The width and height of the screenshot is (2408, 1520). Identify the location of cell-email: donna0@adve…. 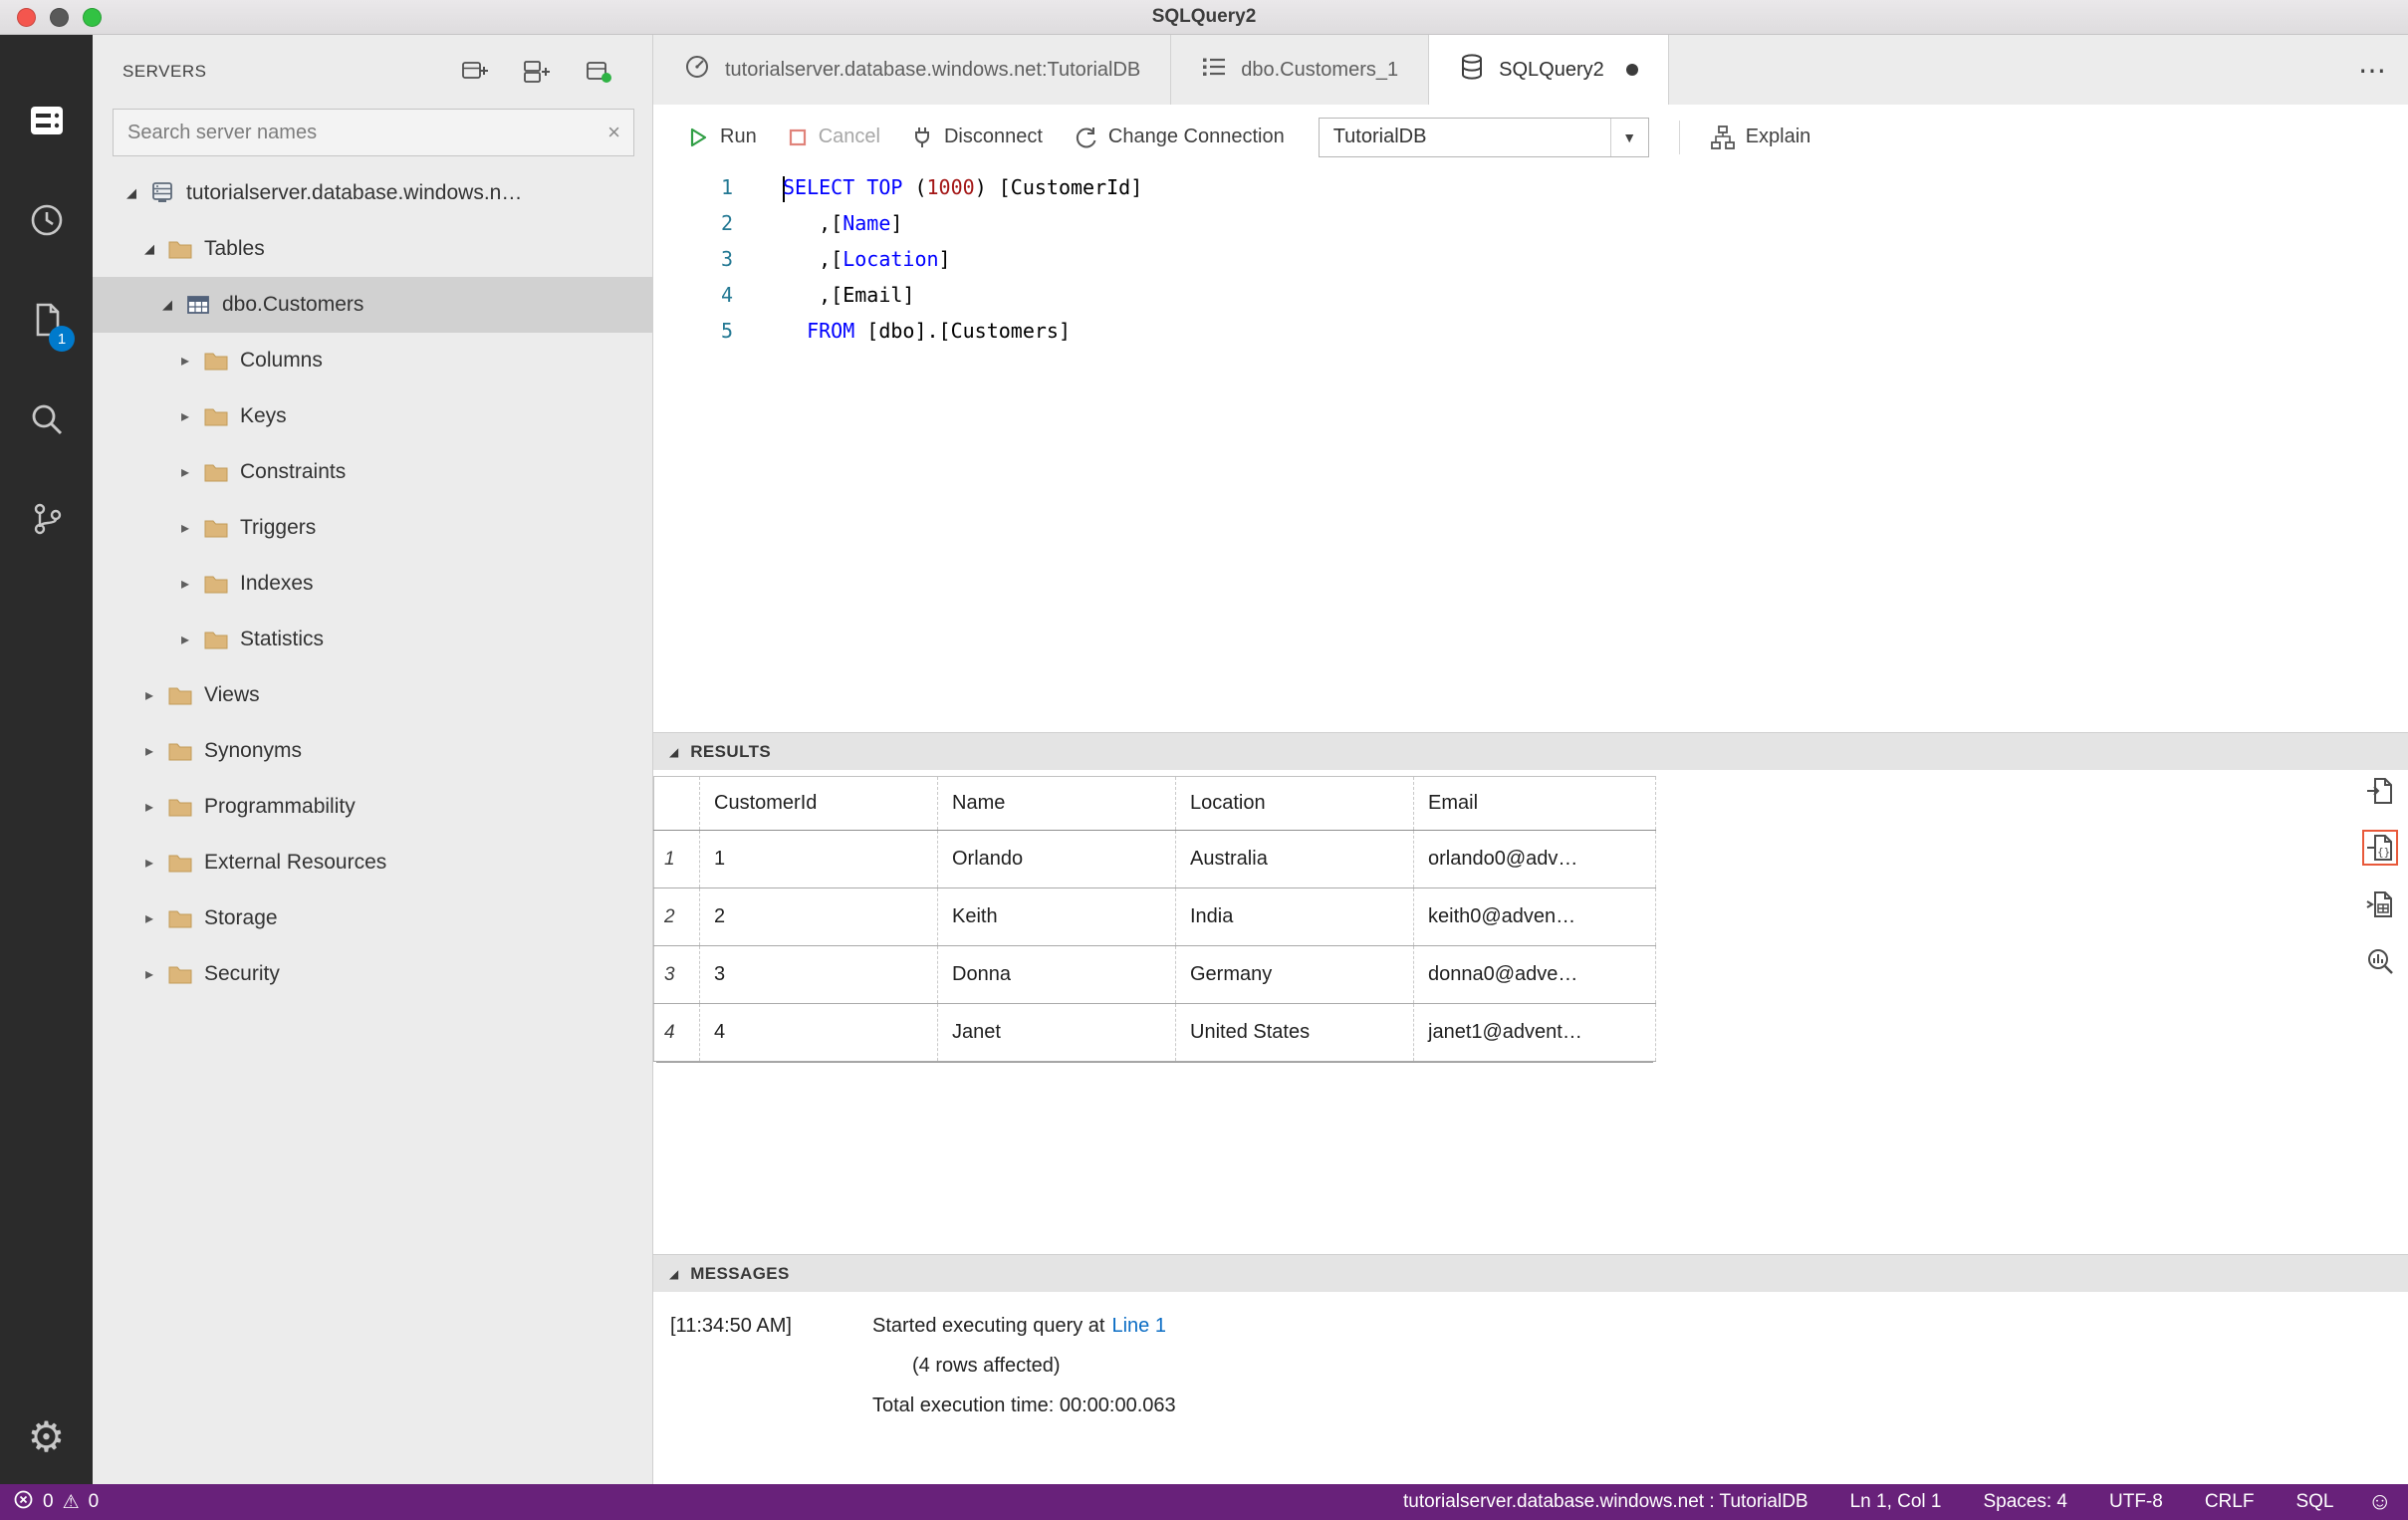
(1534, 975).